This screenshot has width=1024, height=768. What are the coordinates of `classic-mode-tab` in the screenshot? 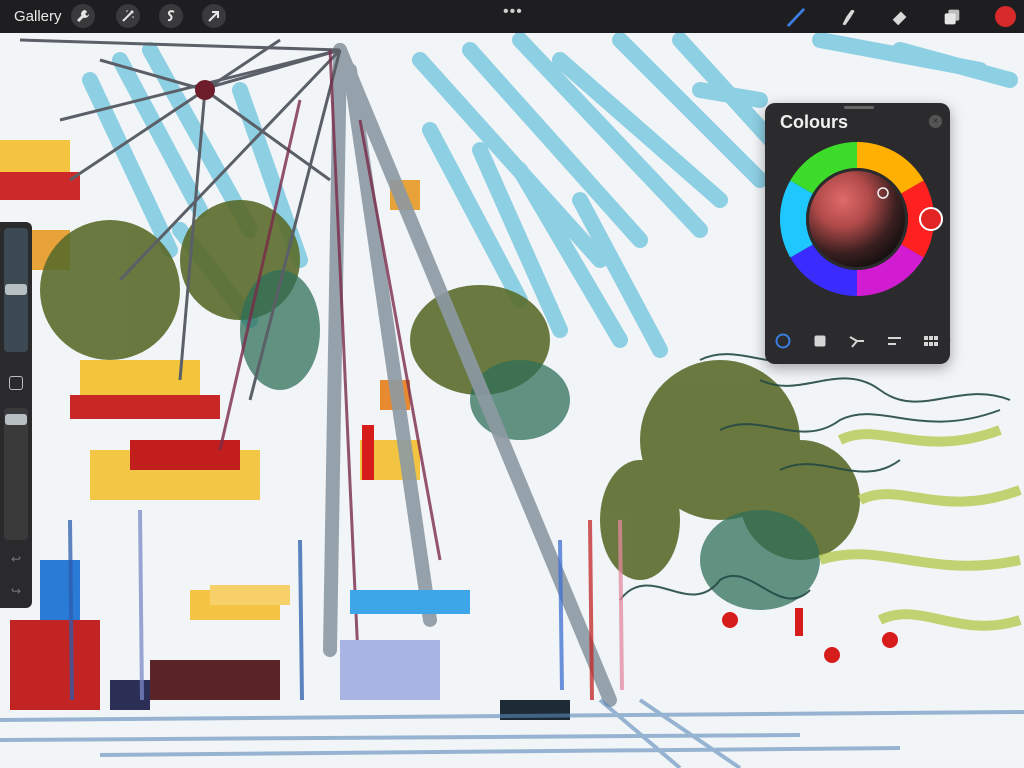 It's located at (820, 341).